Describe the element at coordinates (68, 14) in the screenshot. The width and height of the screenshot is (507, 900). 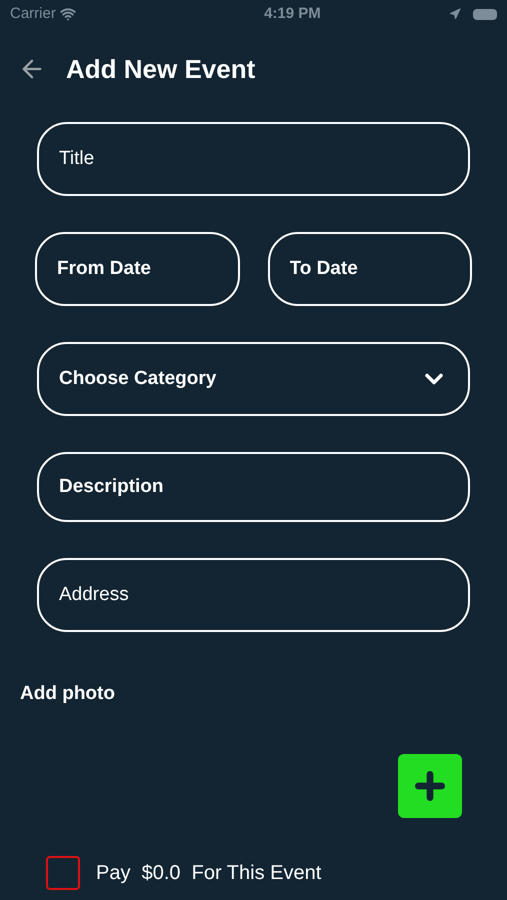
I see `wifi-icon` at that location.